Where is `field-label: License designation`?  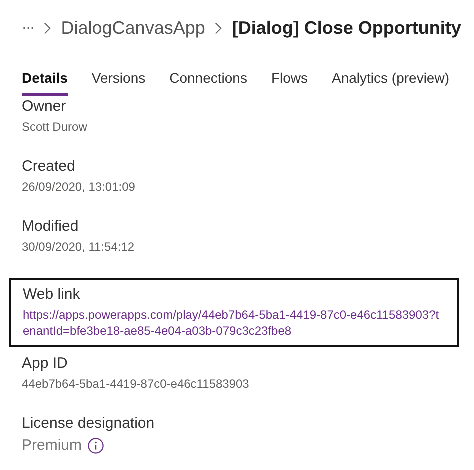
field-label: License designation is located at coordinates (89, 423).